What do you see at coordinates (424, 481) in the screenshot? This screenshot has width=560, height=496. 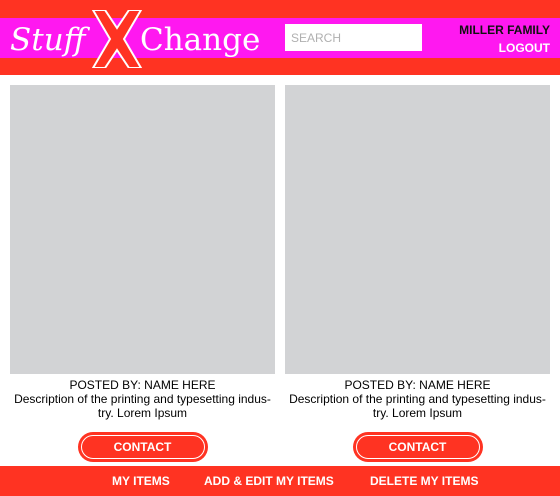 I see `nav-delete-my-items: DELETE MY ITEMS` at bounding box center [424, 481].